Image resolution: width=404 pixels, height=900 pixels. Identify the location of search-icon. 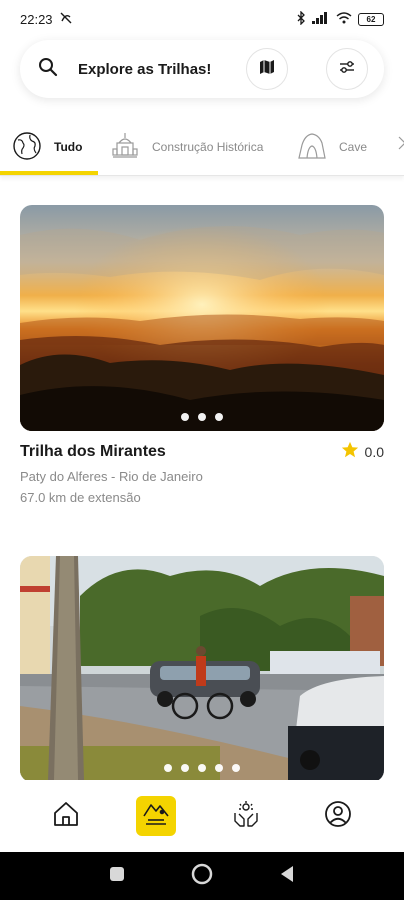
(48, 69).